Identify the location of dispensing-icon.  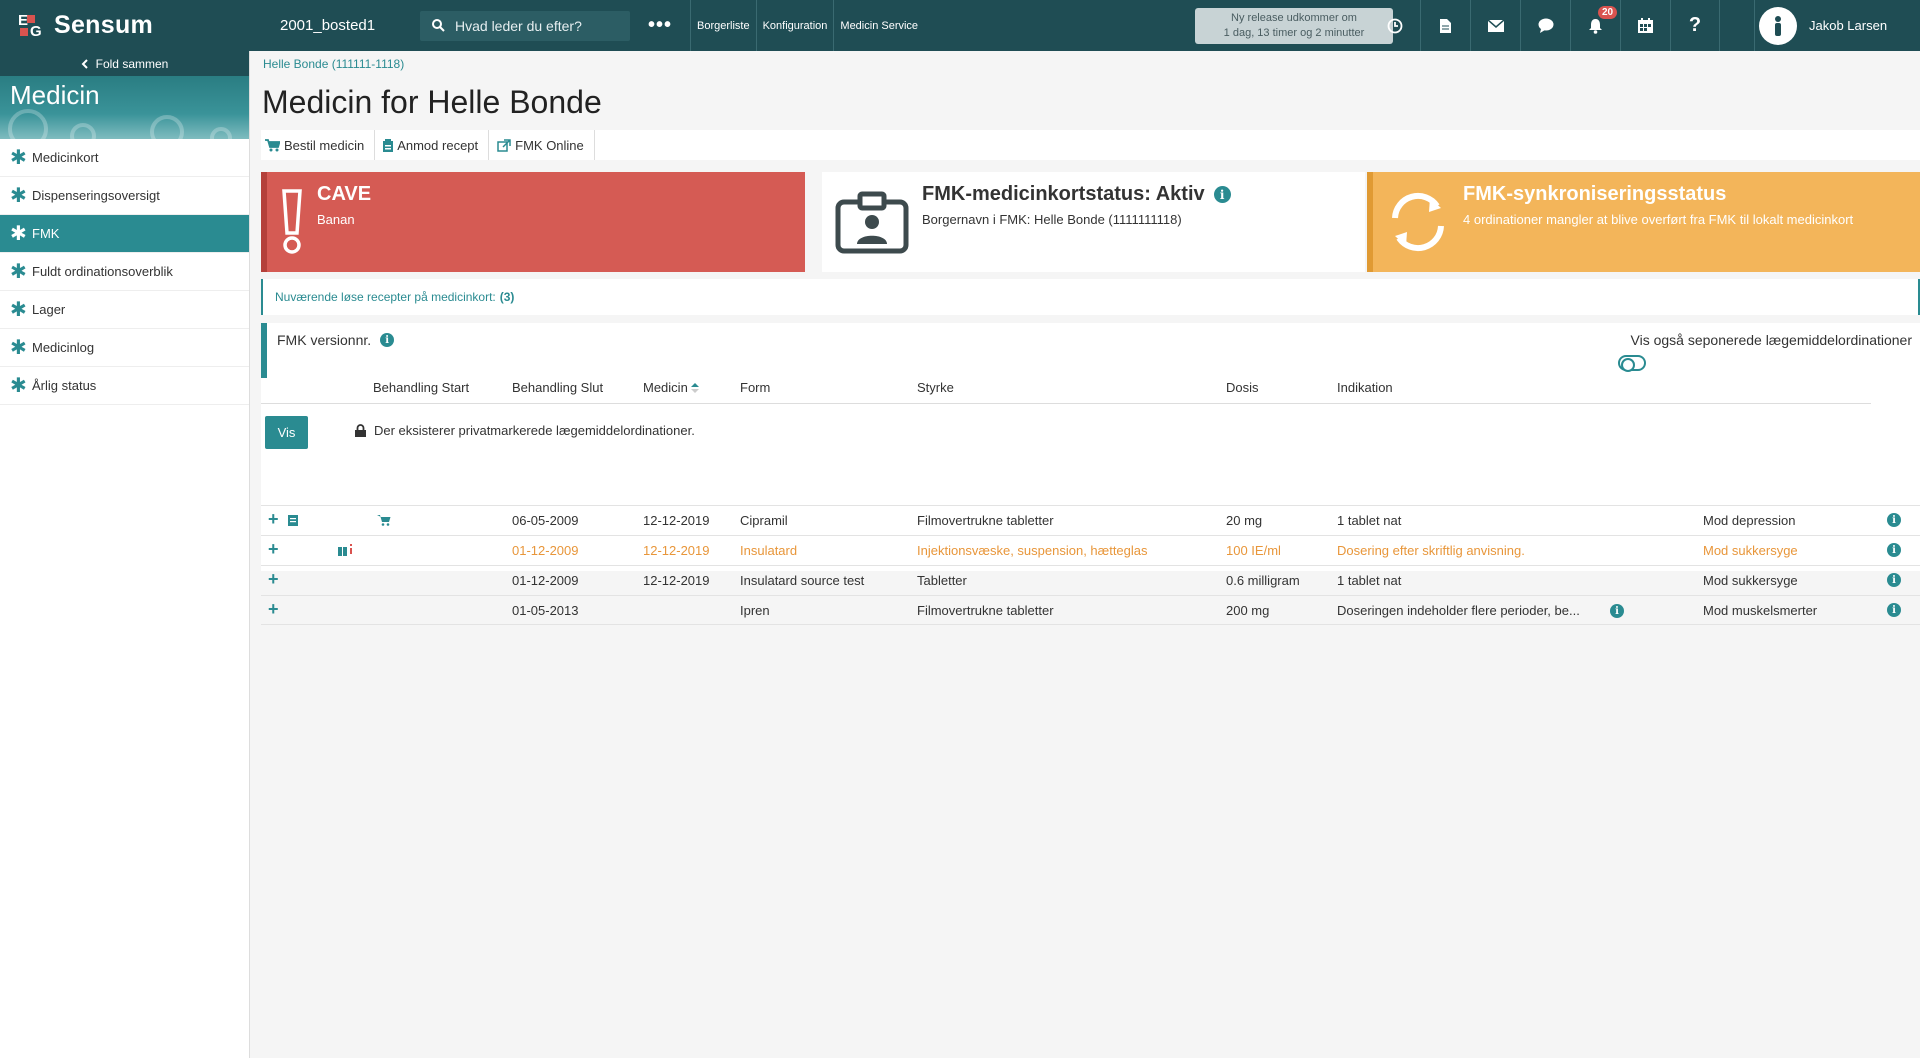
(345, 550).